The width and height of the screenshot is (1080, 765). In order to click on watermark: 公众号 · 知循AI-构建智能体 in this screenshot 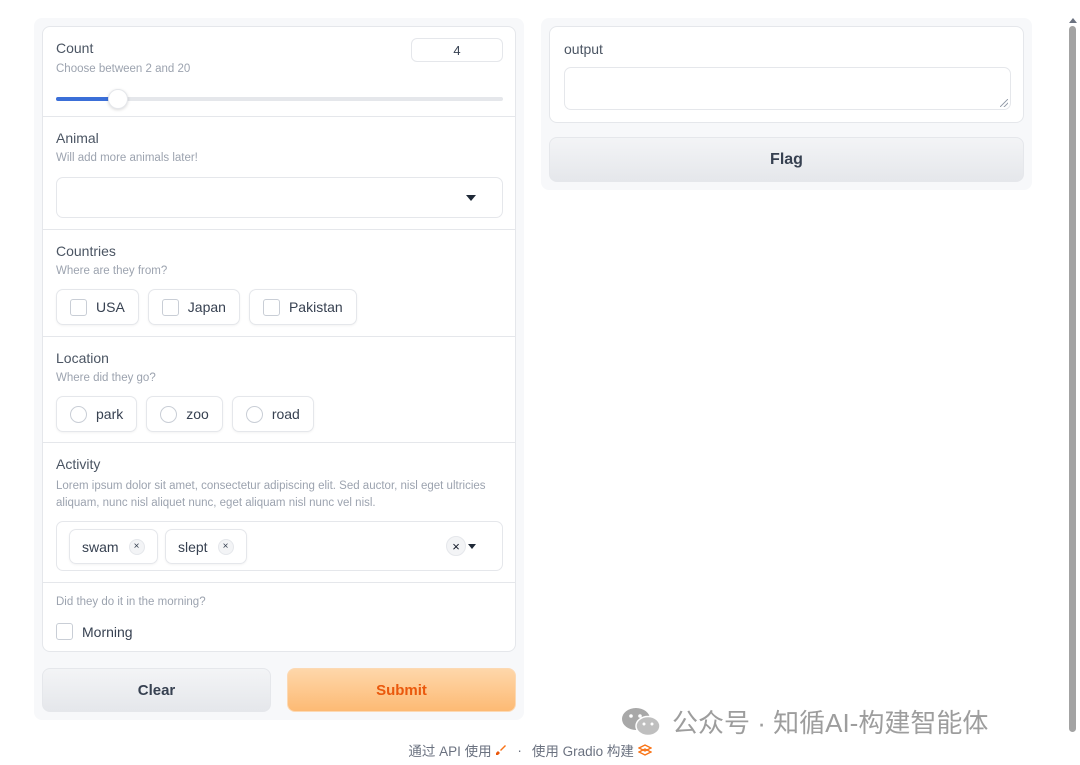, I will do `click(804, 721)`.